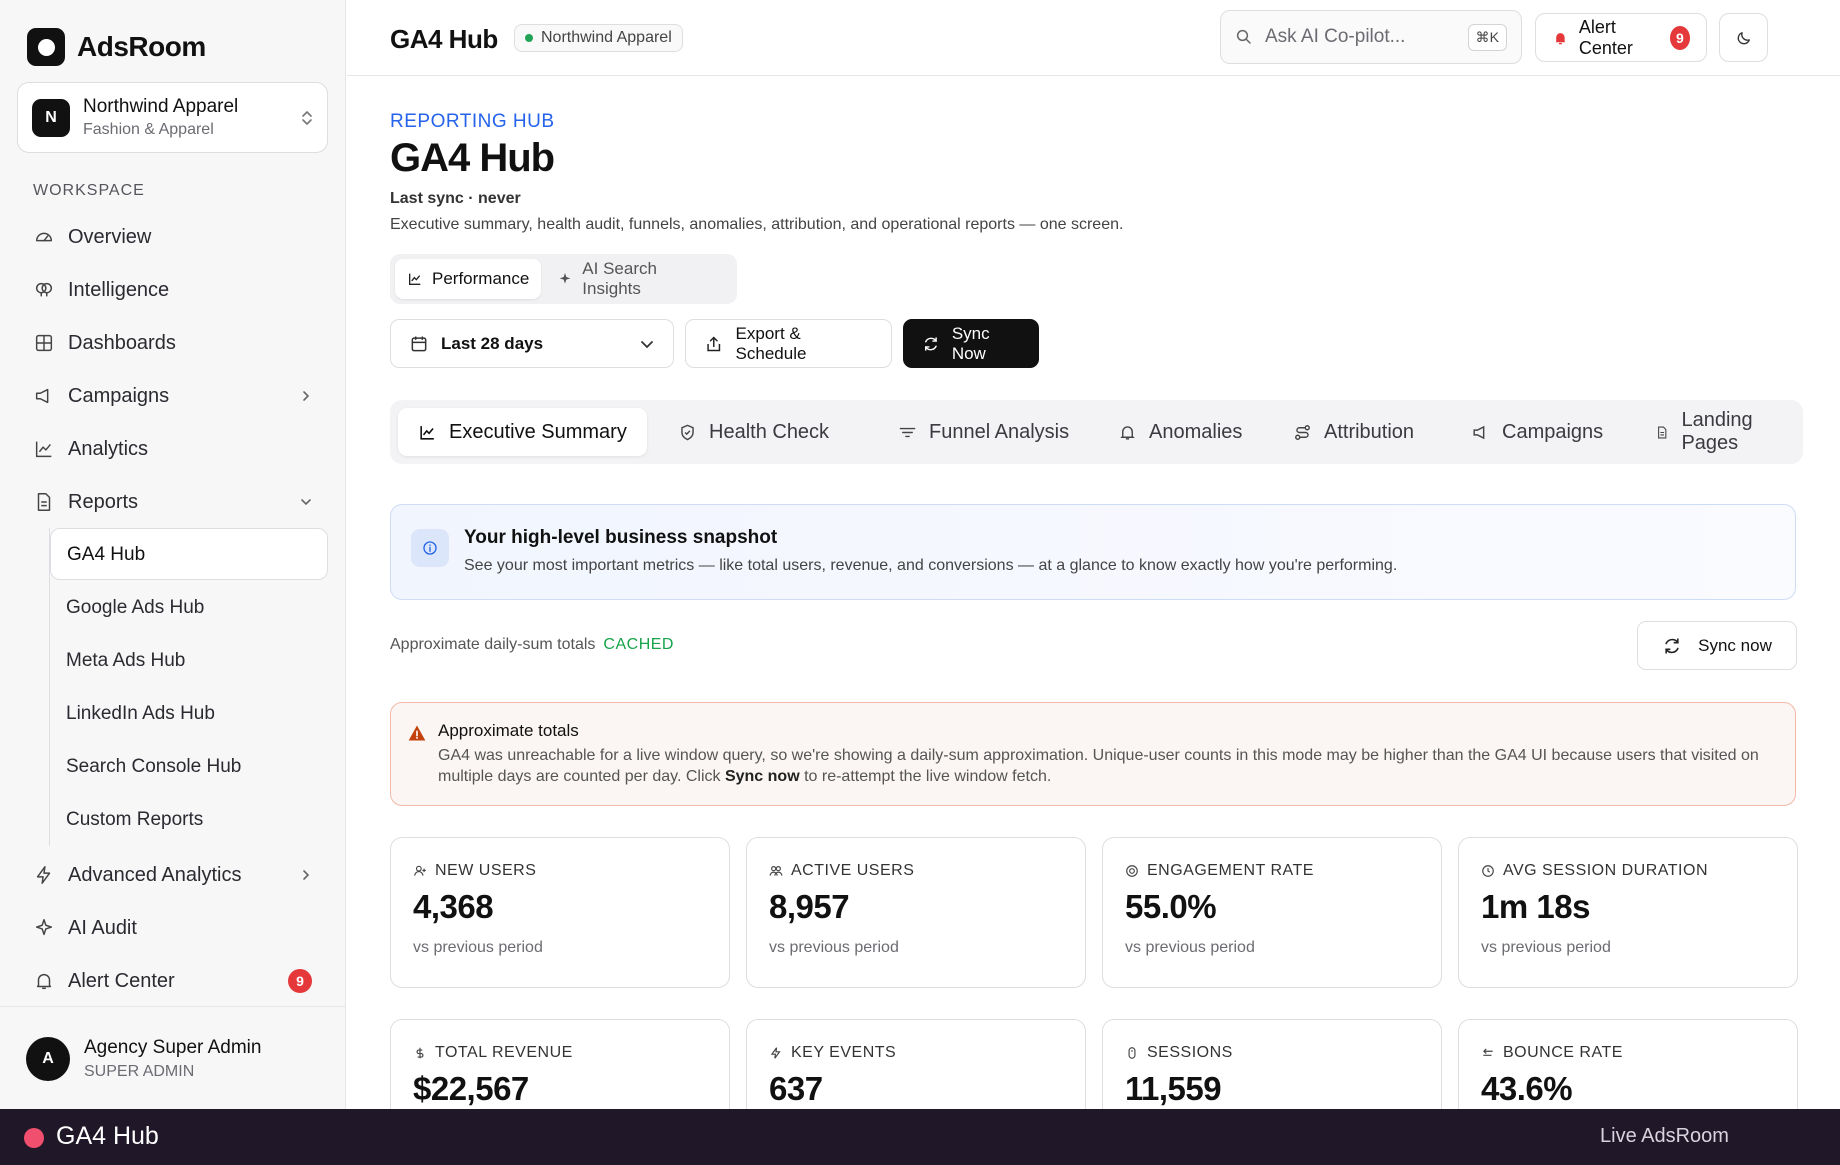 This screenshot has height=1165, width=1840. I want to click on approx-text: Approximate daily-sum totals, so click(493, 644).